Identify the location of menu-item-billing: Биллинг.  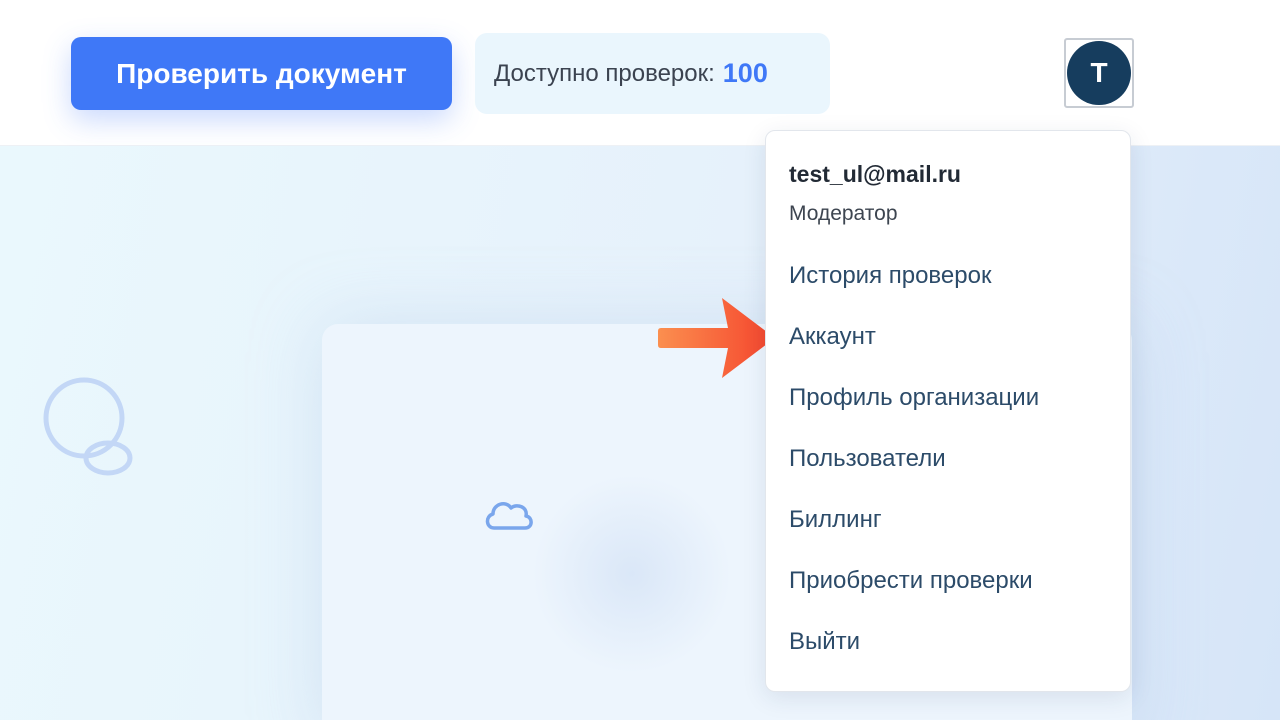
(835, 520).